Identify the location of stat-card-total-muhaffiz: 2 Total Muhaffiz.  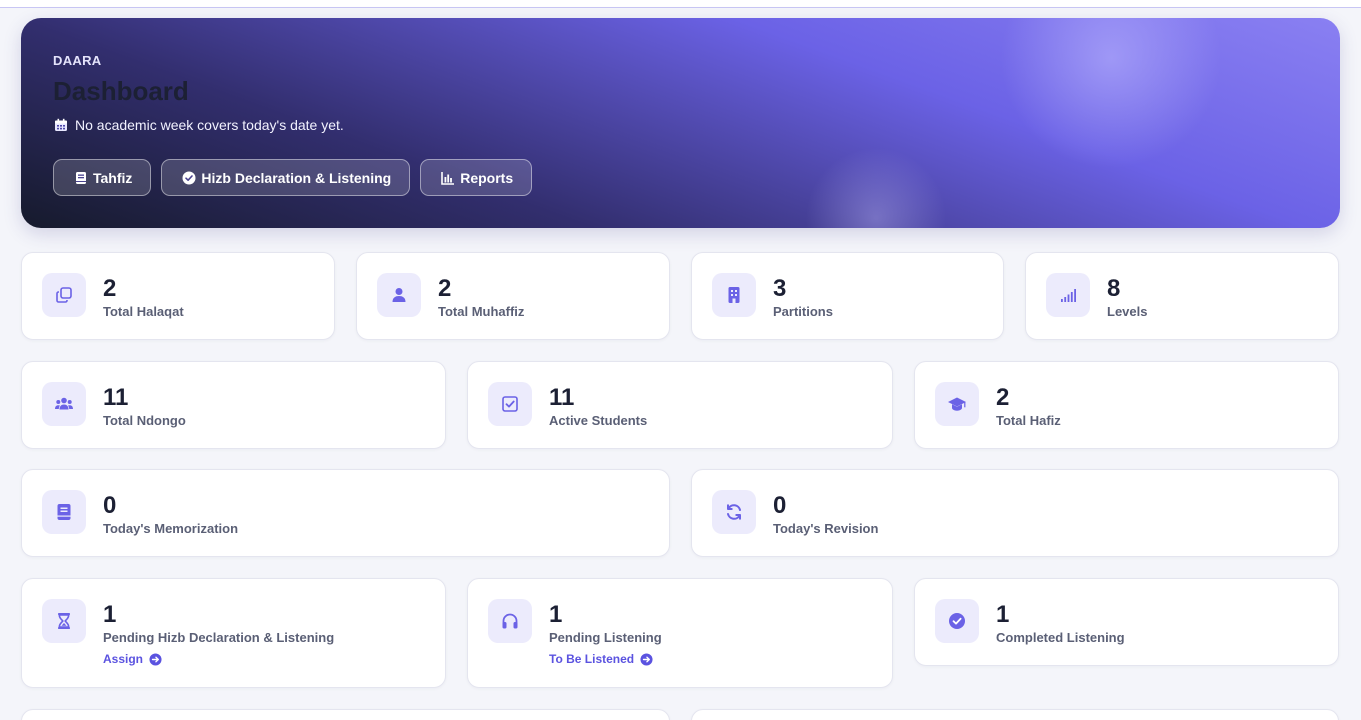
(513, 296).